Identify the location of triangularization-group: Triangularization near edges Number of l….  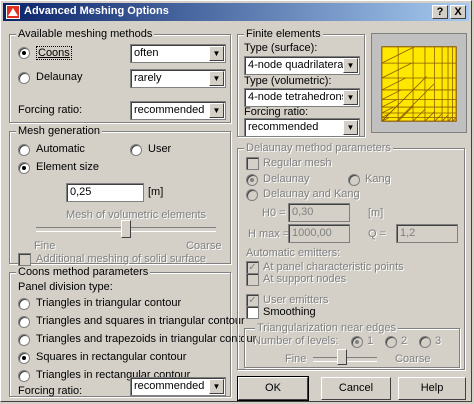
(352, 345).